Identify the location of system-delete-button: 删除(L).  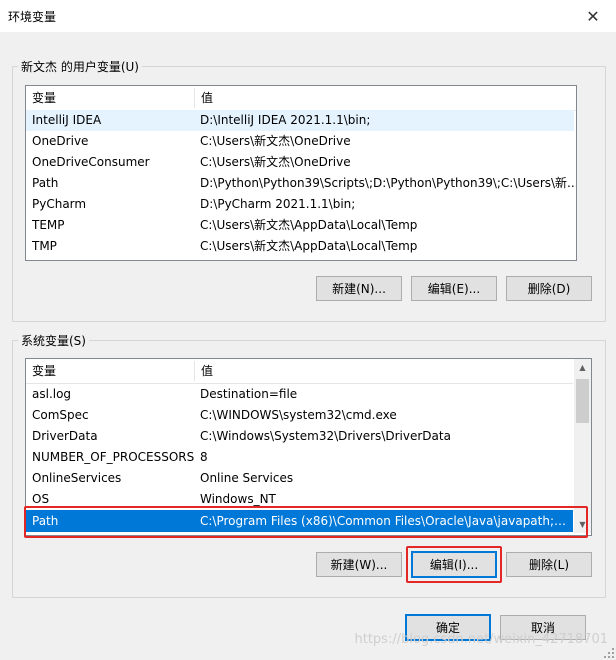
(549, 564).